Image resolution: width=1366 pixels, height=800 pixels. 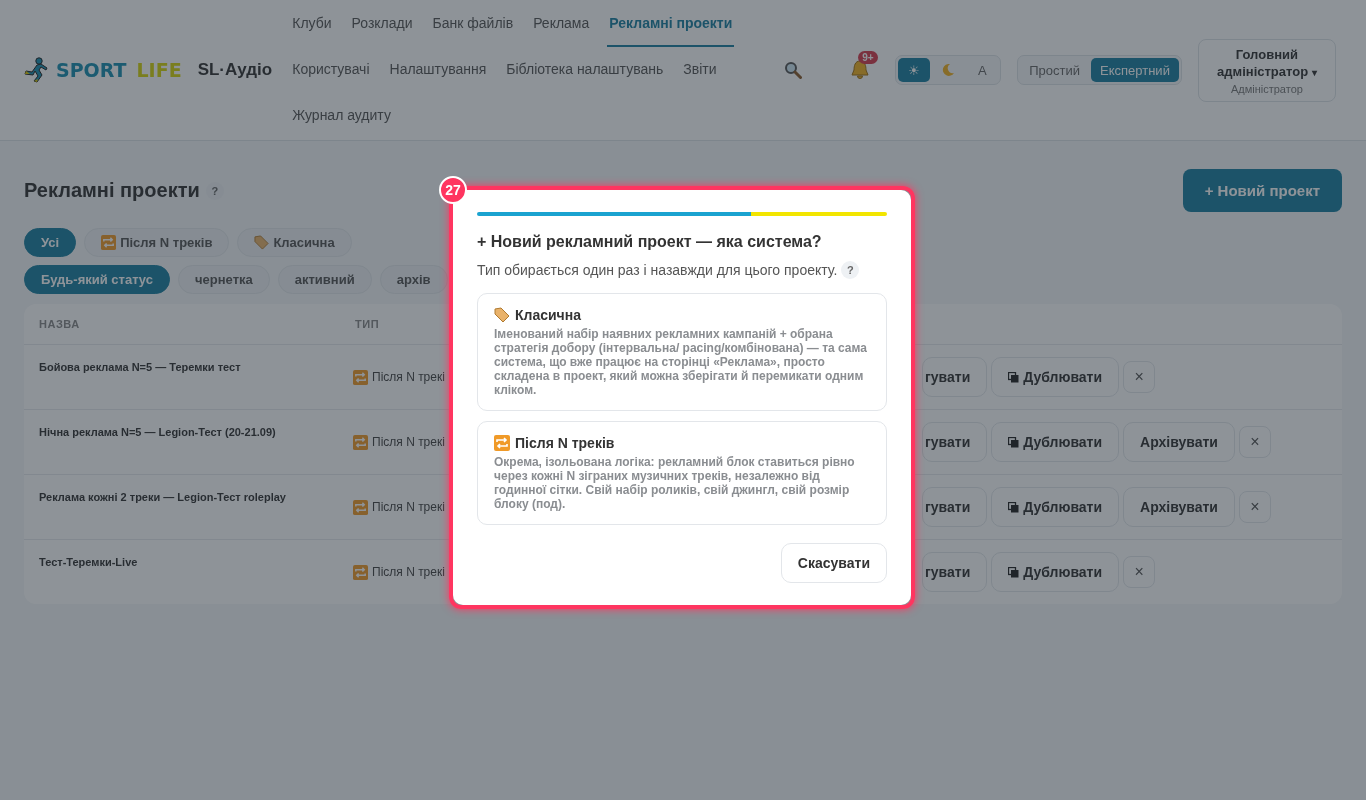 I want to click on notification-badge: 9+, so click(x=868, y=57).